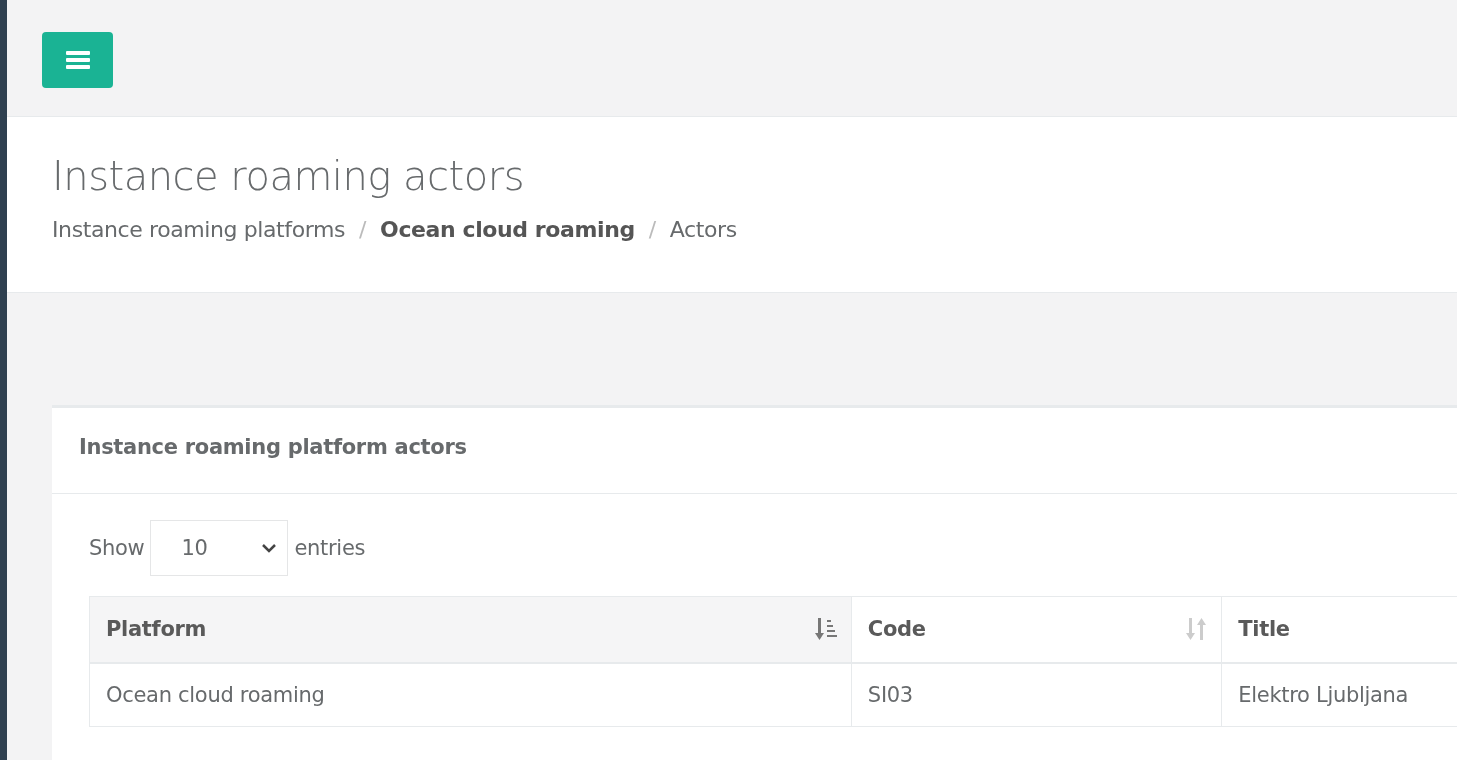 This screenshot has height=760, width=1457. I want to click on entries-label: entries, so click(330, 548).